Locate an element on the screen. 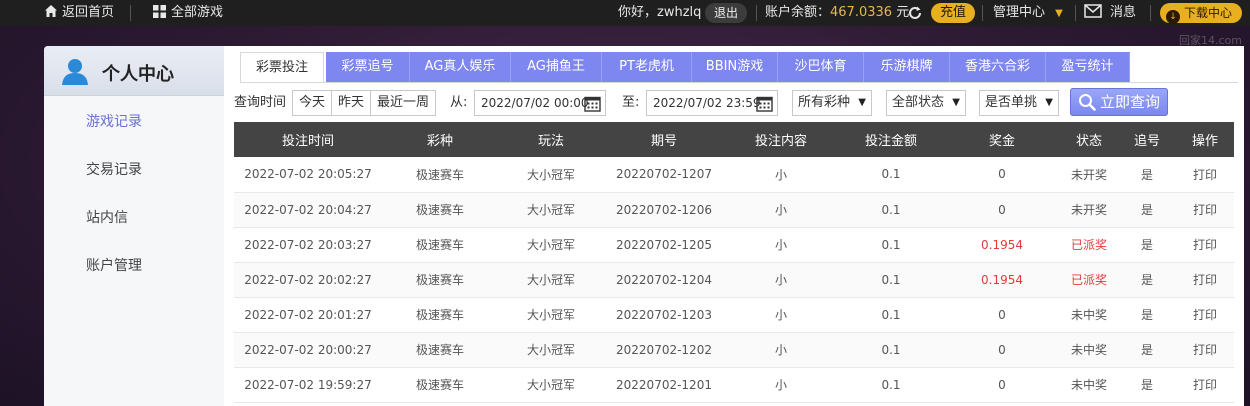 This screenshot has height=406, width=1250. sidebar-header: 个人中心 is located at coordinates (134, 71).